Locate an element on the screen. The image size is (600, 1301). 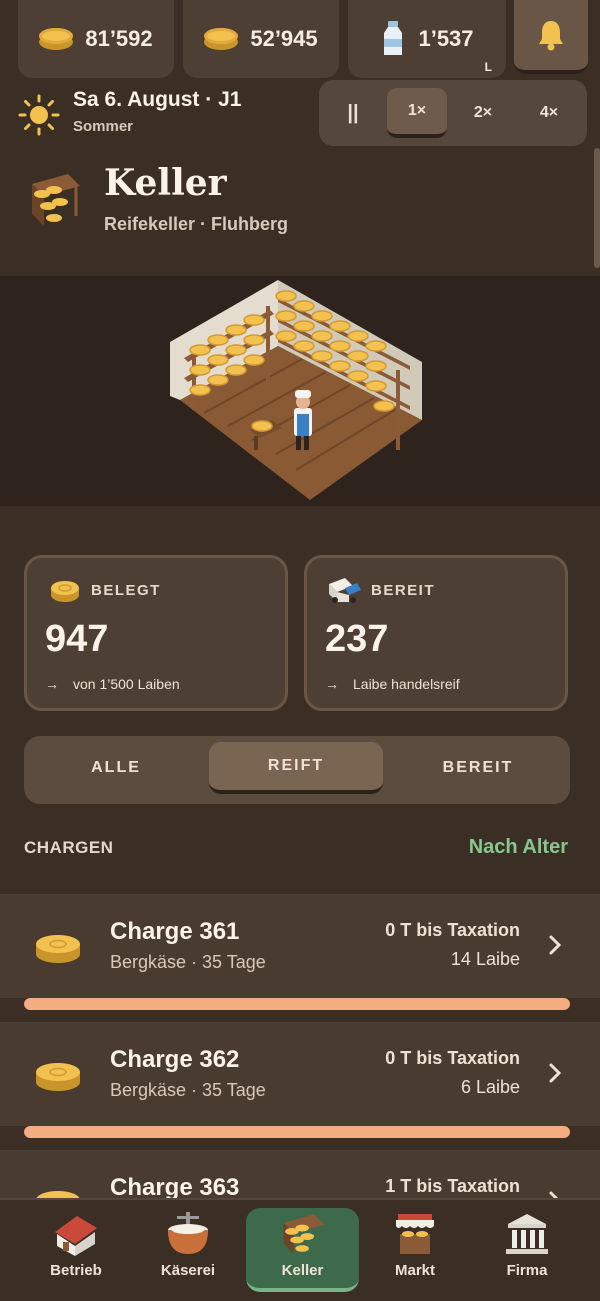
nav-label: Firma is located at coordinates (527, 1270).